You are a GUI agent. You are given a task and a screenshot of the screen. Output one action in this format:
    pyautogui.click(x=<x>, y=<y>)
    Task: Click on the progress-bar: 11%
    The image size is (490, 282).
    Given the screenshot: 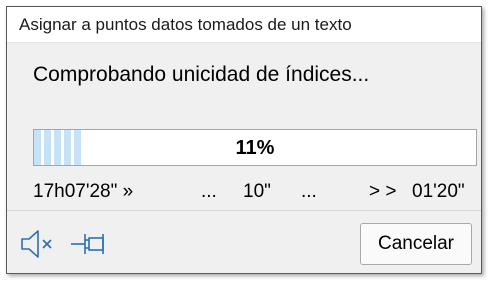 What is the action you would take?
    pyautogui.click(x=255, y=147)
    